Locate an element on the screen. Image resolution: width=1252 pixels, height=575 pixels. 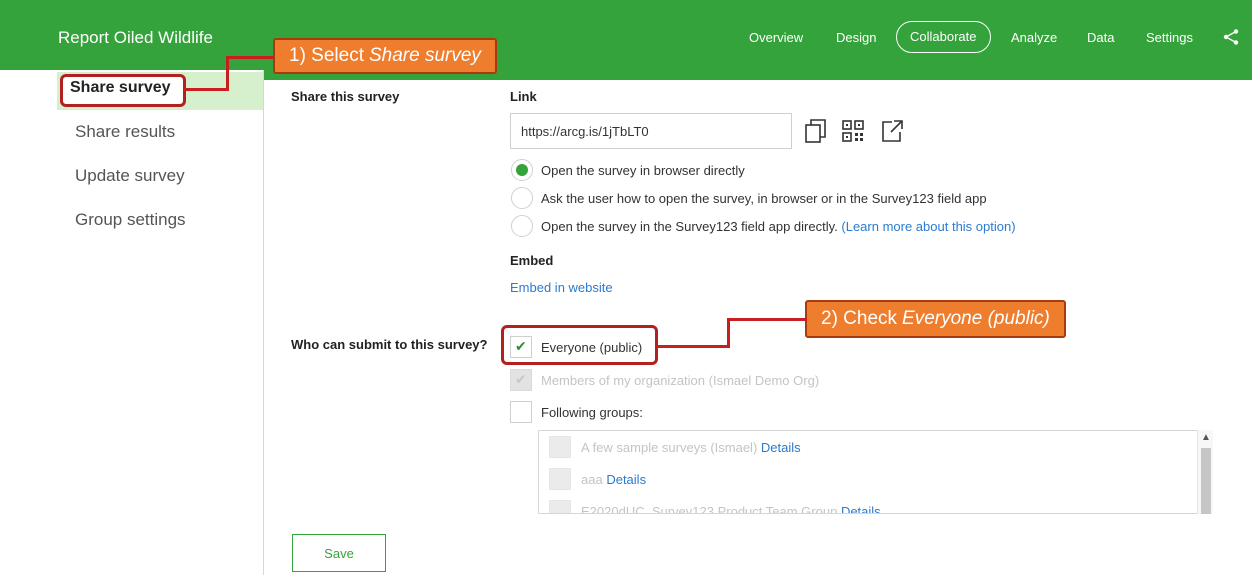
sidebar-item-share-results: Share results is located at coordinates (125, 132).